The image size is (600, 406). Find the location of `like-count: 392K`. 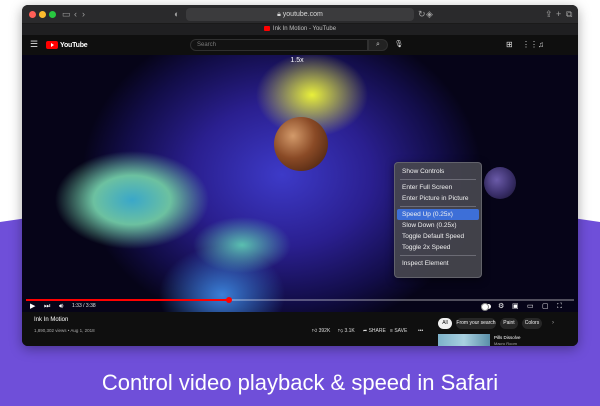

like-count: 392K is located at coordinates (324, 331).